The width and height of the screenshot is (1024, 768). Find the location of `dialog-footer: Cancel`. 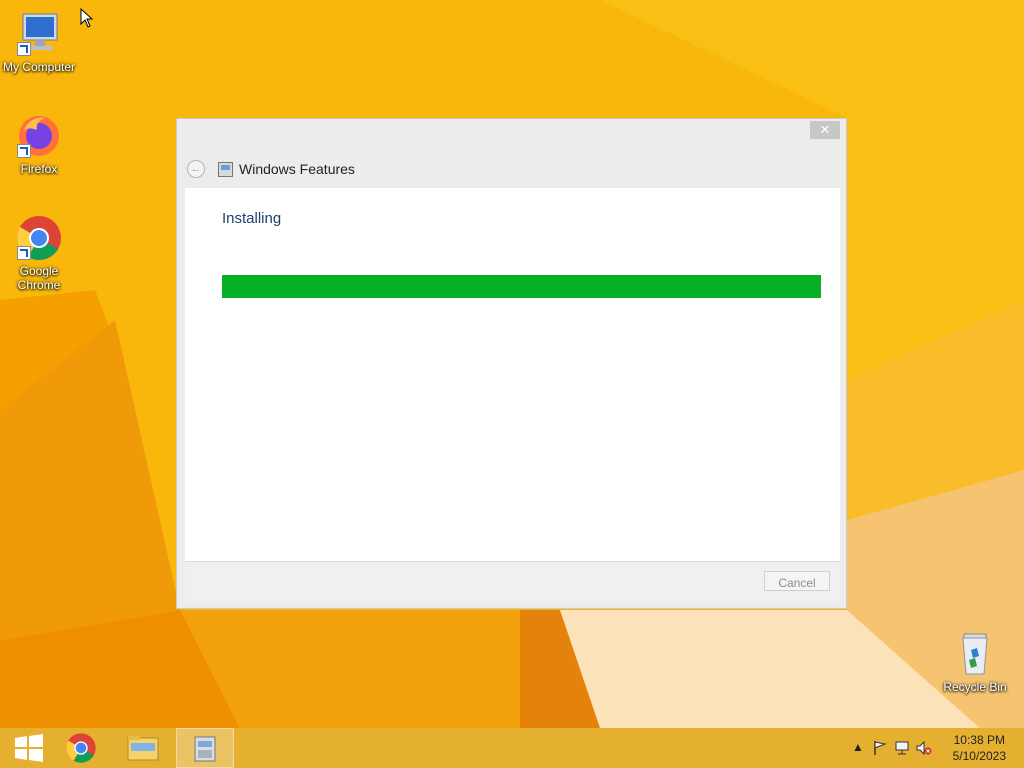

dialog-footer: Cancel is located at coordinates (512, 581).